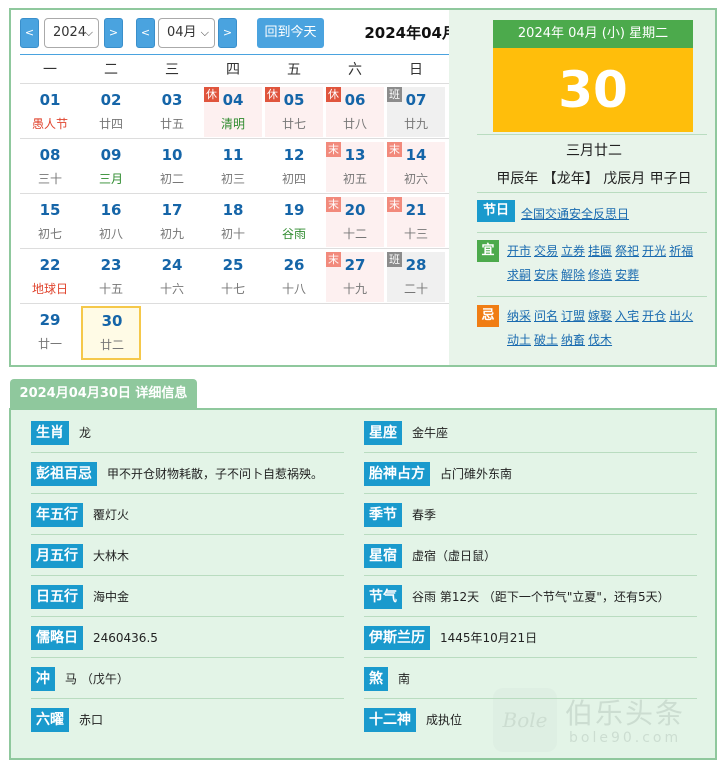  I want to click on day-cell: 班 07 廿九, so click(416, 112).